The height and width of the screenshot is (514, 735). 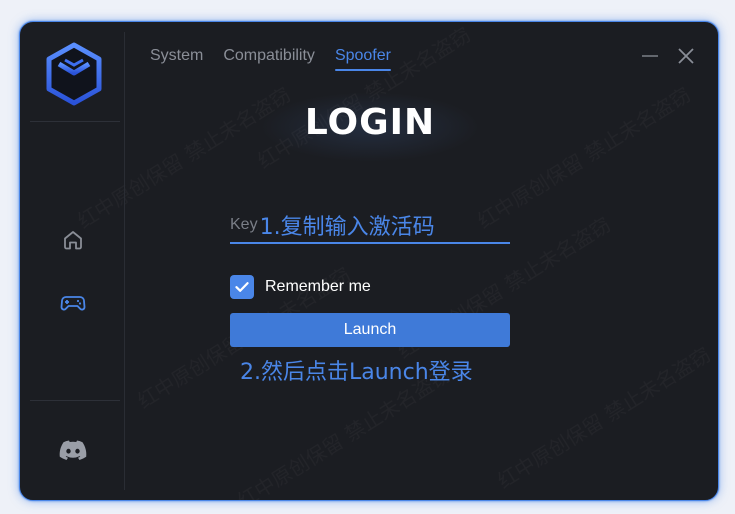 I want to click on key-input: Key 1.复制输入激活码, so click(x=370, y=226).